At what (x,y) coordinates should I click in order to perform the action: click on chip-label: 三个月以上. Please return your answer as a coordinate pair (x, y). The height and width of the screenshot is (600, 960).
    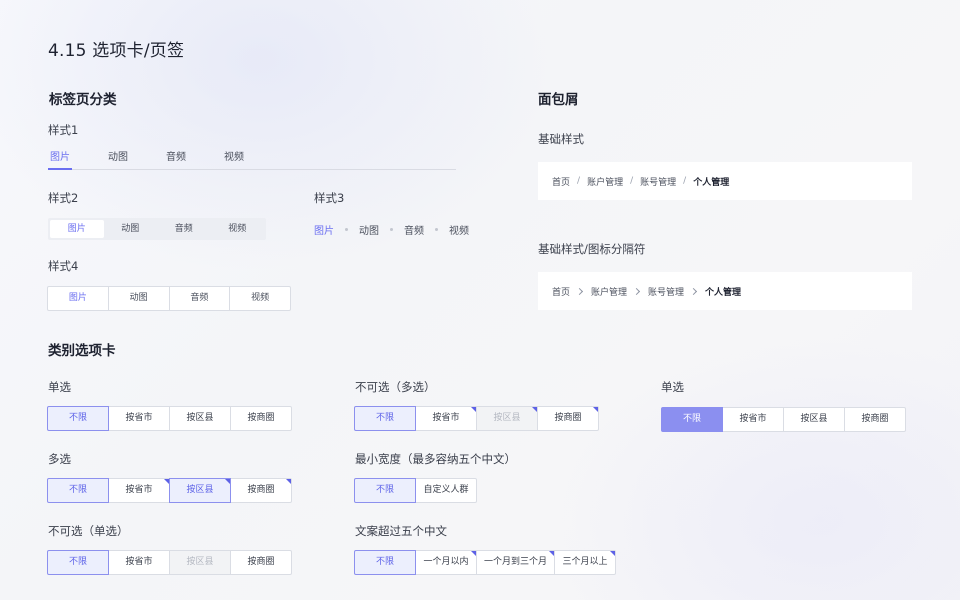
    Looking at the image, I should click on (585, 562).